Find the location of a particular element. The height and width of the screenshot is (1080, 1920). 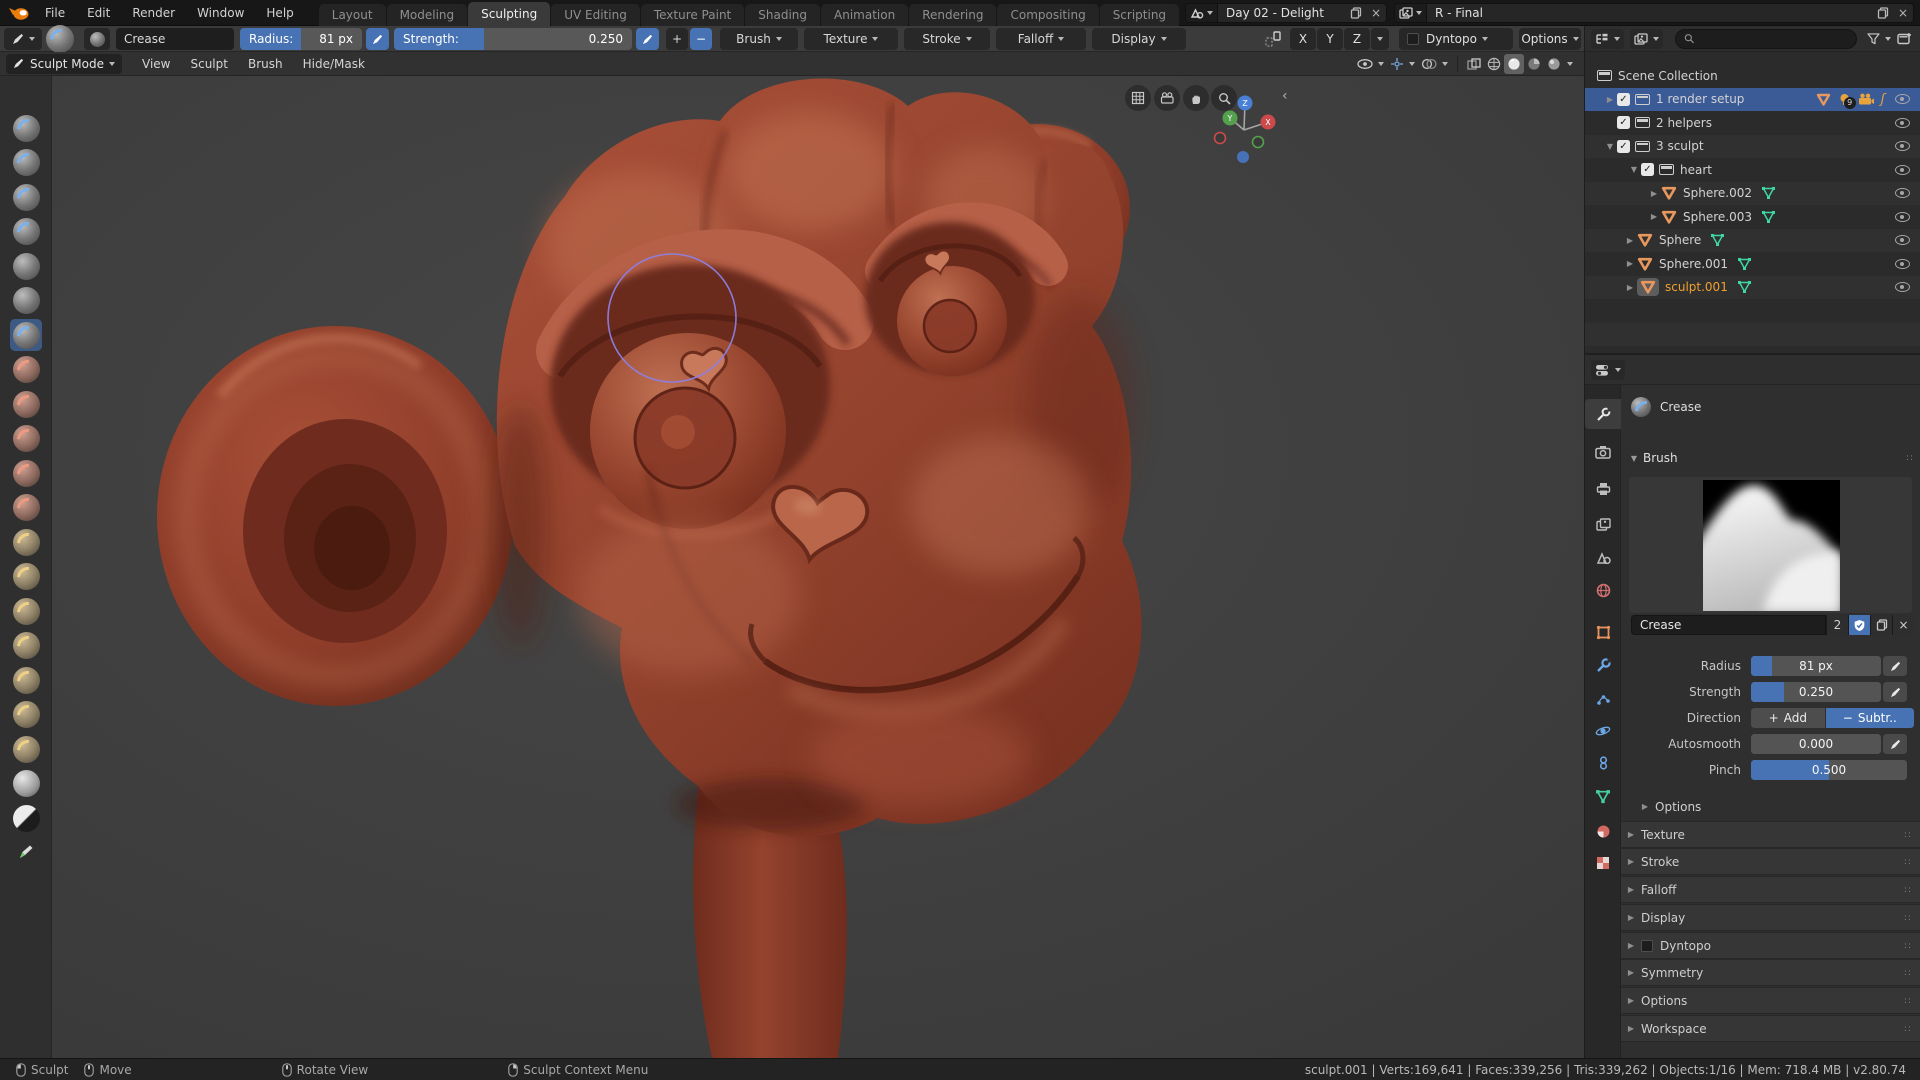

scene-name: Day 02 - Delight is located at coordinates (1282, 13).